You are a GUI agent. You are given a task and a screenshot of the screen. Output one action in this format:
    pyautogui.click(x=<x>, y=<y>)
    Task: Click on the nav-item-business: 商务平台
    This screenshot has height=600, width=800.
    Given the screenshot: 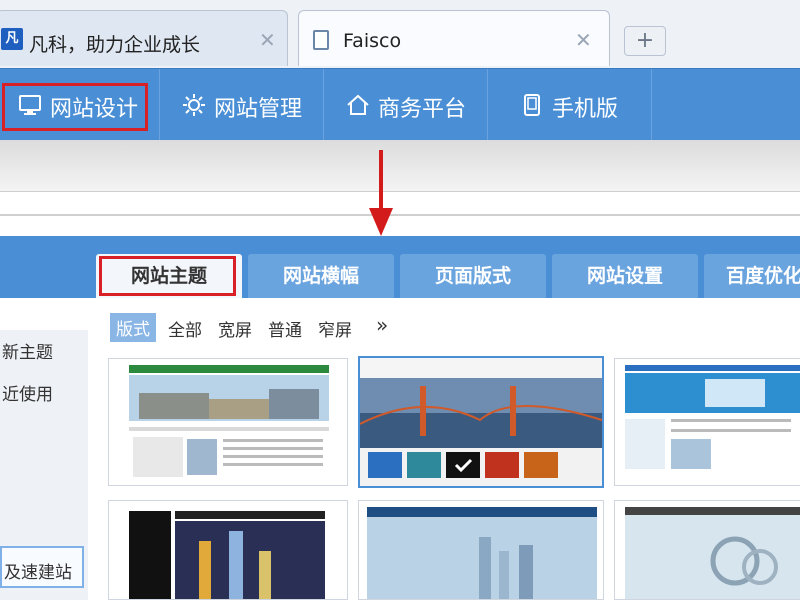 What is the action you would take?
    pyautogui.click(x=406, y=105)
    